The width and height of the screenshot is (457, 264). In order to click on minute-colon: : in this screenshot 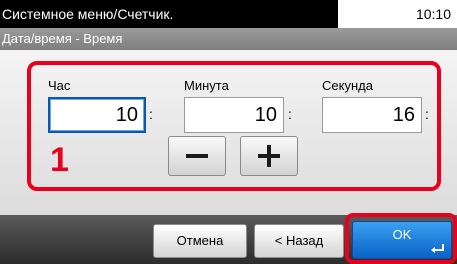, I will do `click(290, 114)`.